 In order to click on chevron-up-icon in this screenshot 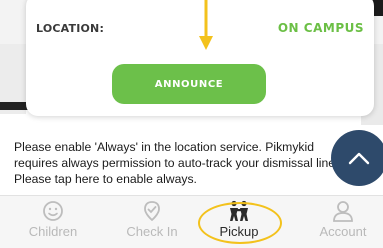, I will do `click(359, 158)`.